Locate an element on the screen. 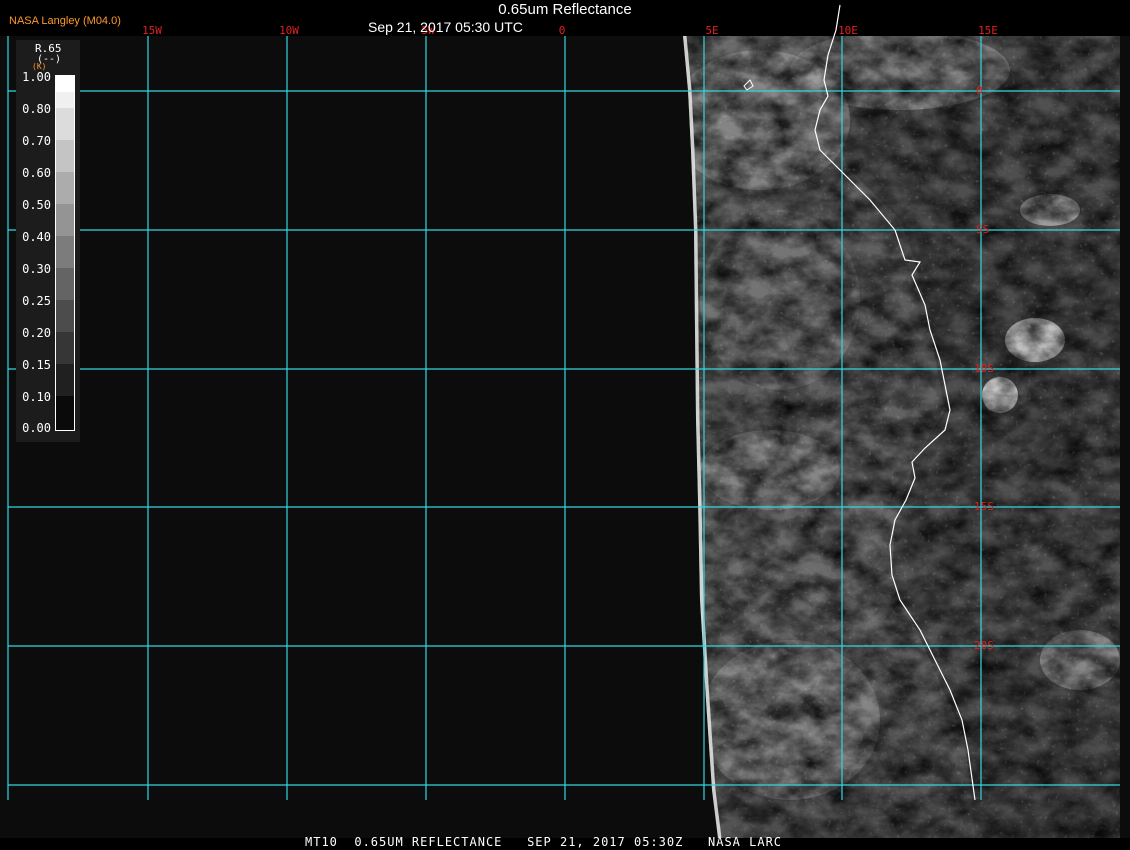 The width and height of the screenshot is (1130, 850). agency-label: NASA Langley (M04.0) is located at coordinates (65, 21).